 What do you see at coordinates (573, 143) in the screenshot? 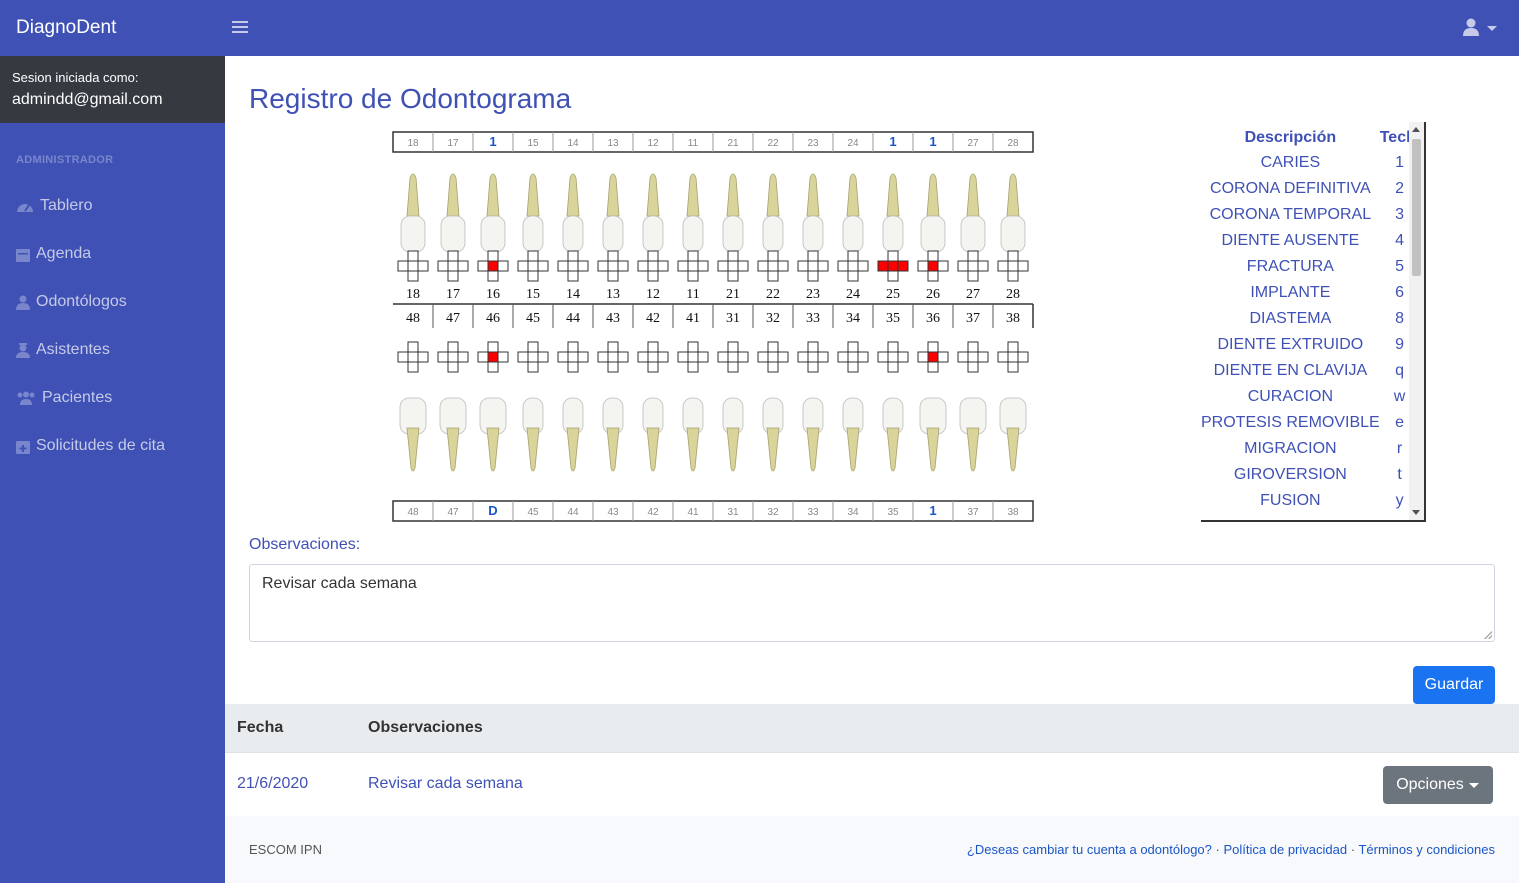
I see `tooth-mark: 14` at bounding box center [573, 143].